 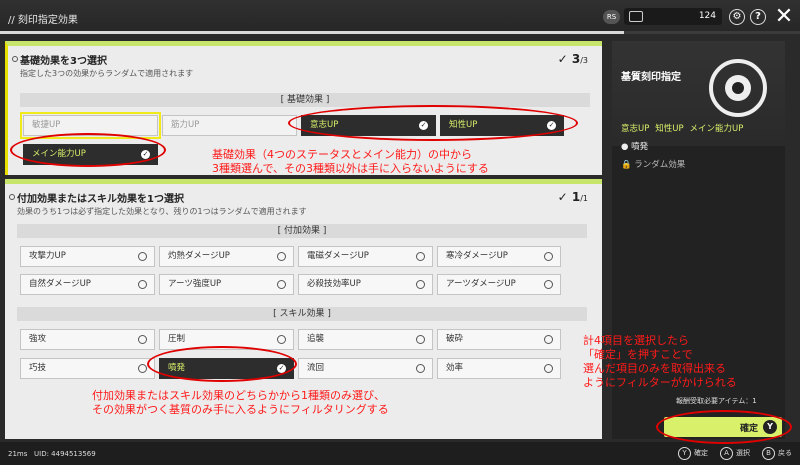 I want to click on option-cold-damage: 寒冷ダメージUP, so click(x=499, y=256).